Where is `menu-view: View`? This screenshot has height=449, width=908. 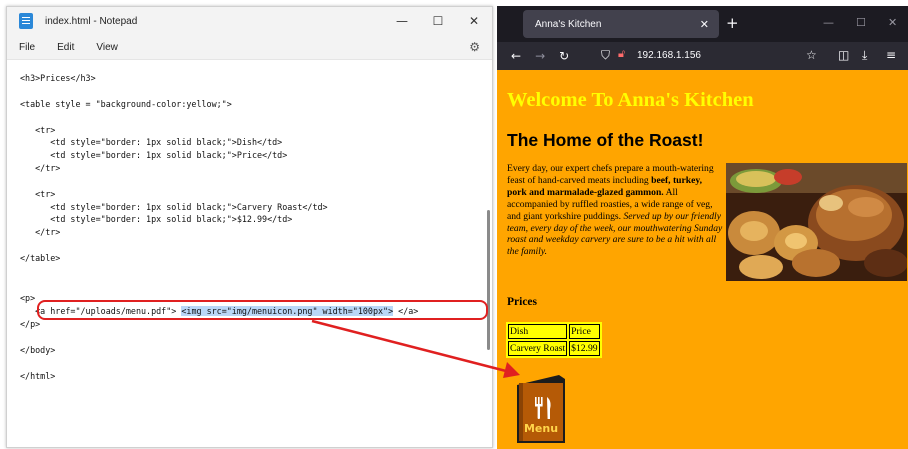
menu-view: View is located at coordinates (107, 47).